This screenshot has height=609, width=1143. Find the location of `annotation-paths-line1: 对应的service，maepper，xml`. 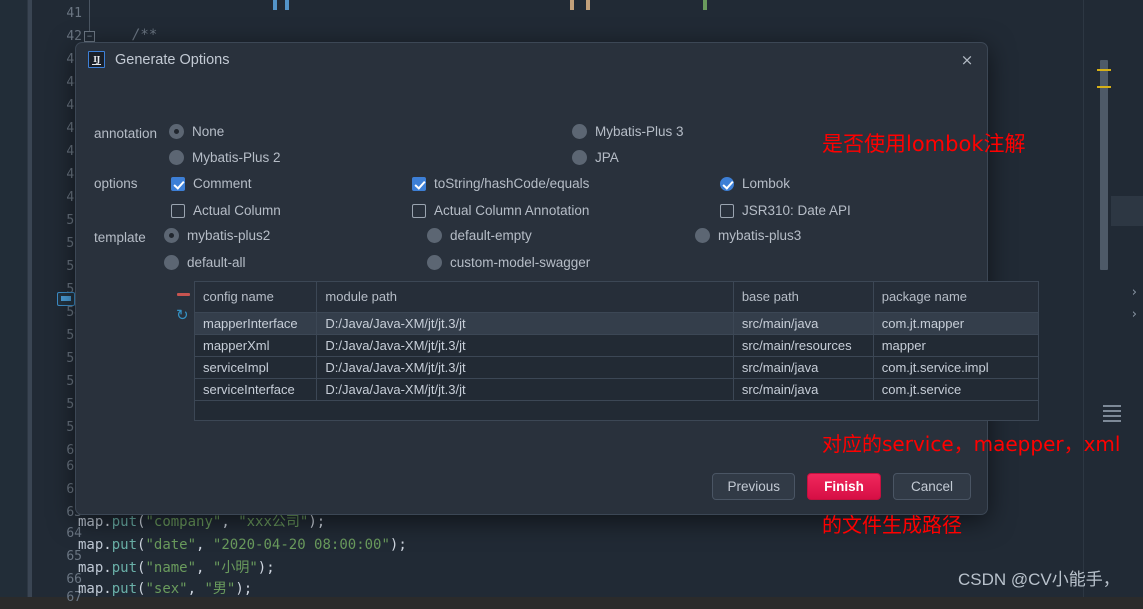

annotation-paths-line1: 对应的service，maepper，xml is located at coordinates (971, 444).